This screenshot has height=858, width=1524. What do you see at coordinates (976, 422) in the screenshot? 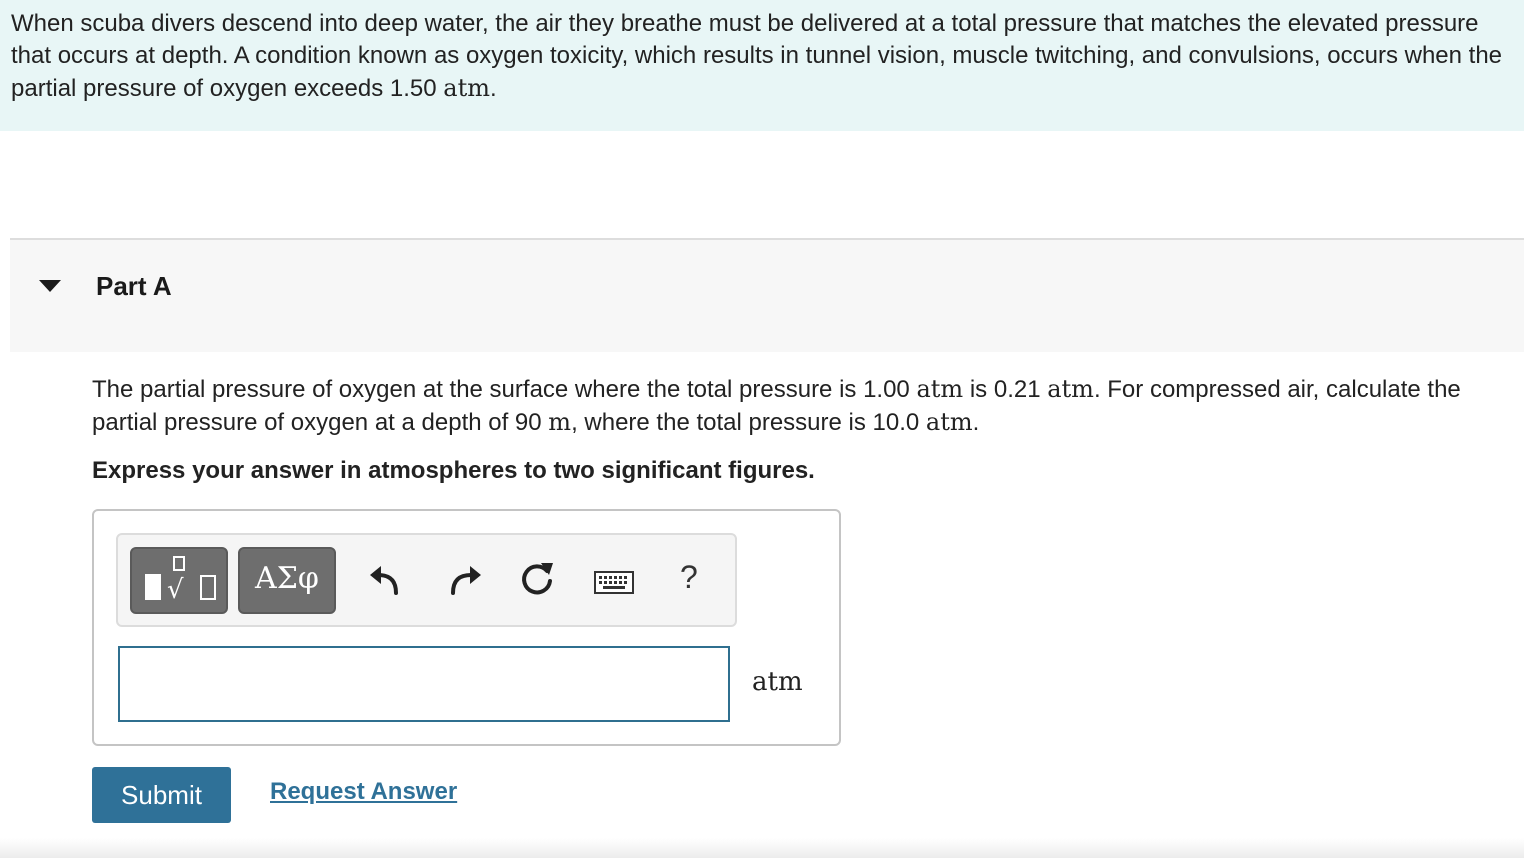
I see `question-segment: .` at bounding box center [976, 422].